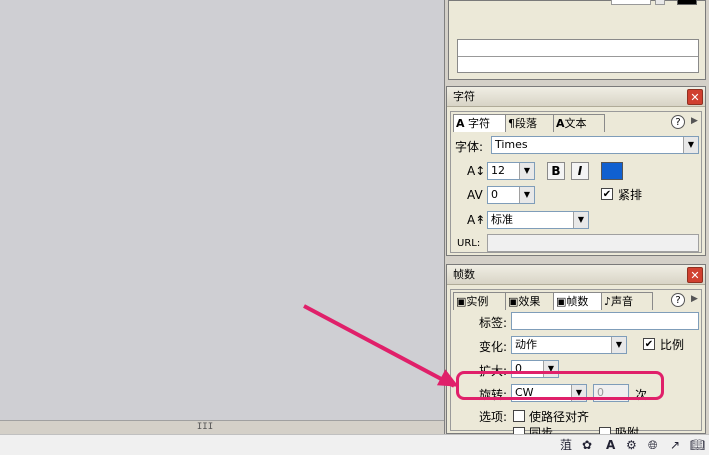 This screenshot has width=709, height=455. I want to click on arrow-icon: ↗, so click(675, 445).